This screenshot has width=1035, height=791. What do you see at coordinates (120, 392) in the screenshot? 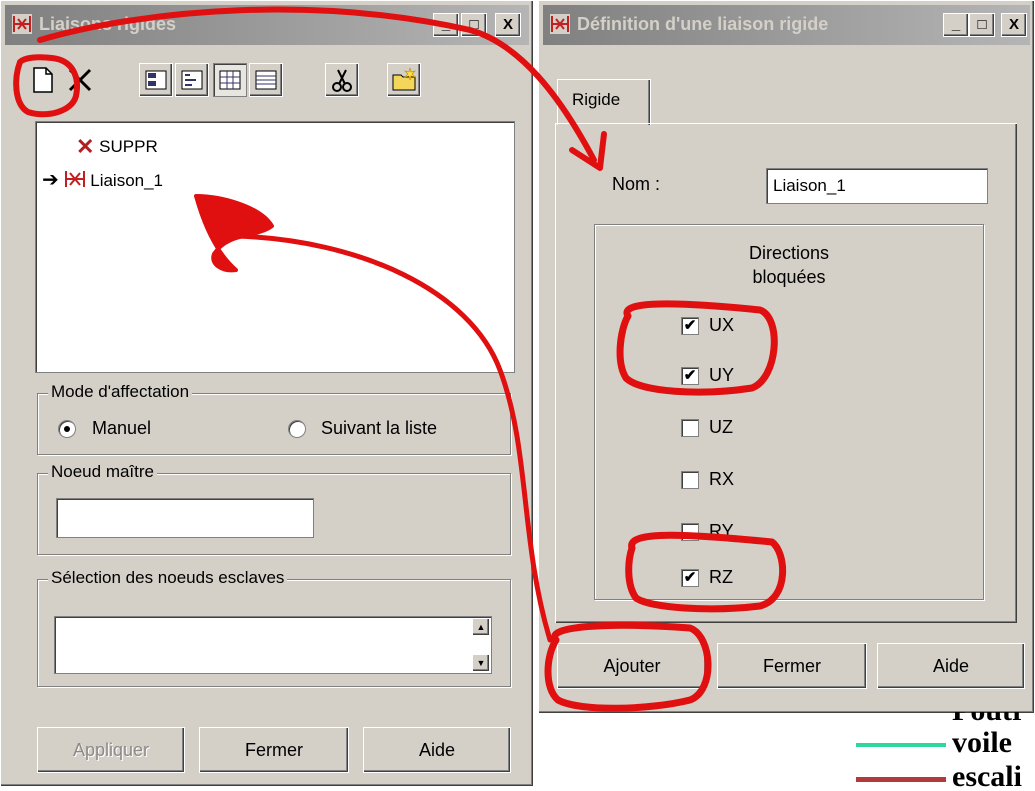
I see `assignment-mode-label: Mode d'affectation` at bounding box center [120, 392].